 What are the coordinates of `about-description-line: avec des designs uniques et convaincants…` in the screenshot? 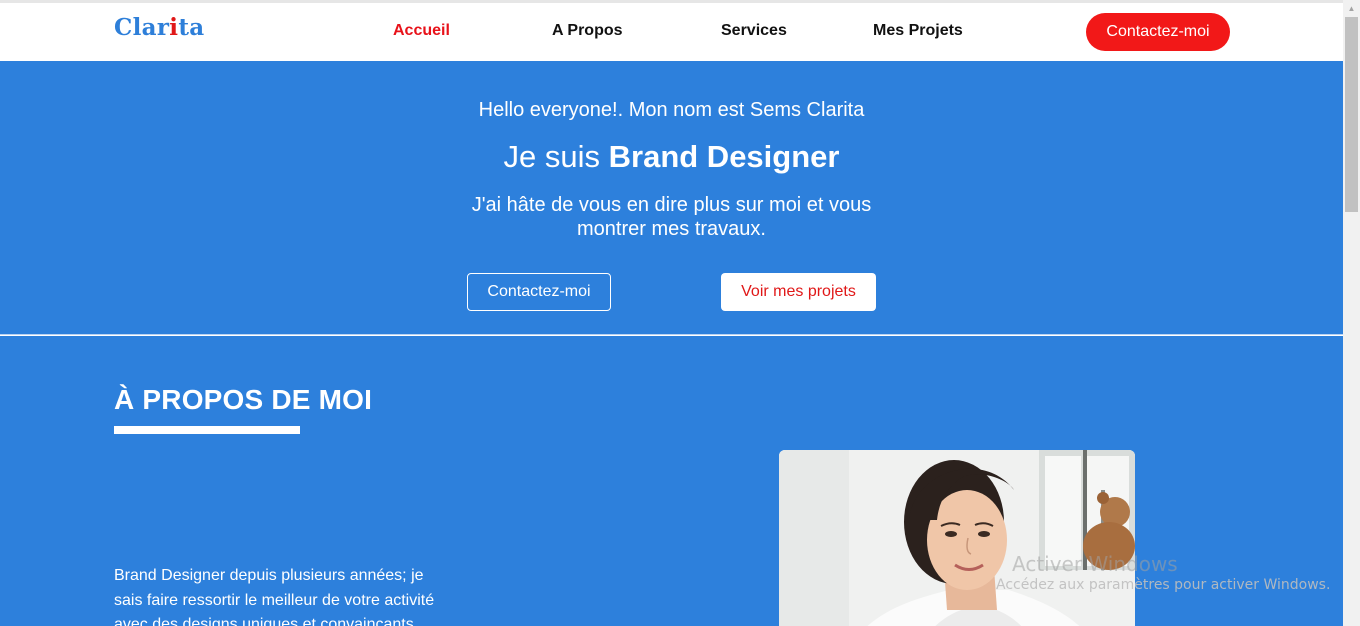 It's located at (266, 621).